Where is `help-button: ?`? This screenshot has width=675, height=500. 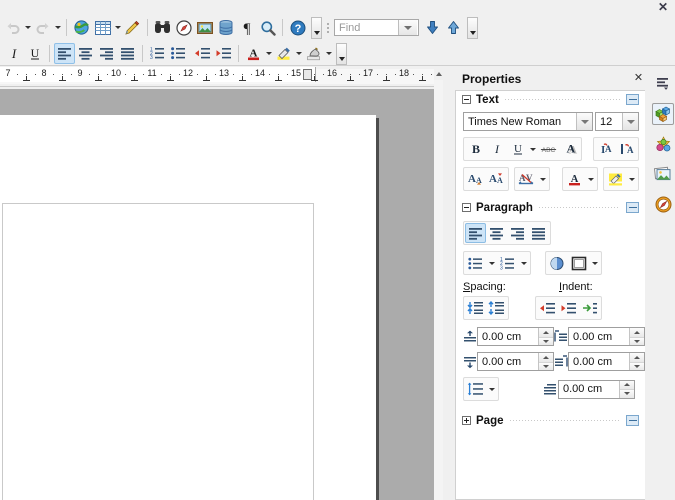 help-button: ? is located at coordinates (297, 27).